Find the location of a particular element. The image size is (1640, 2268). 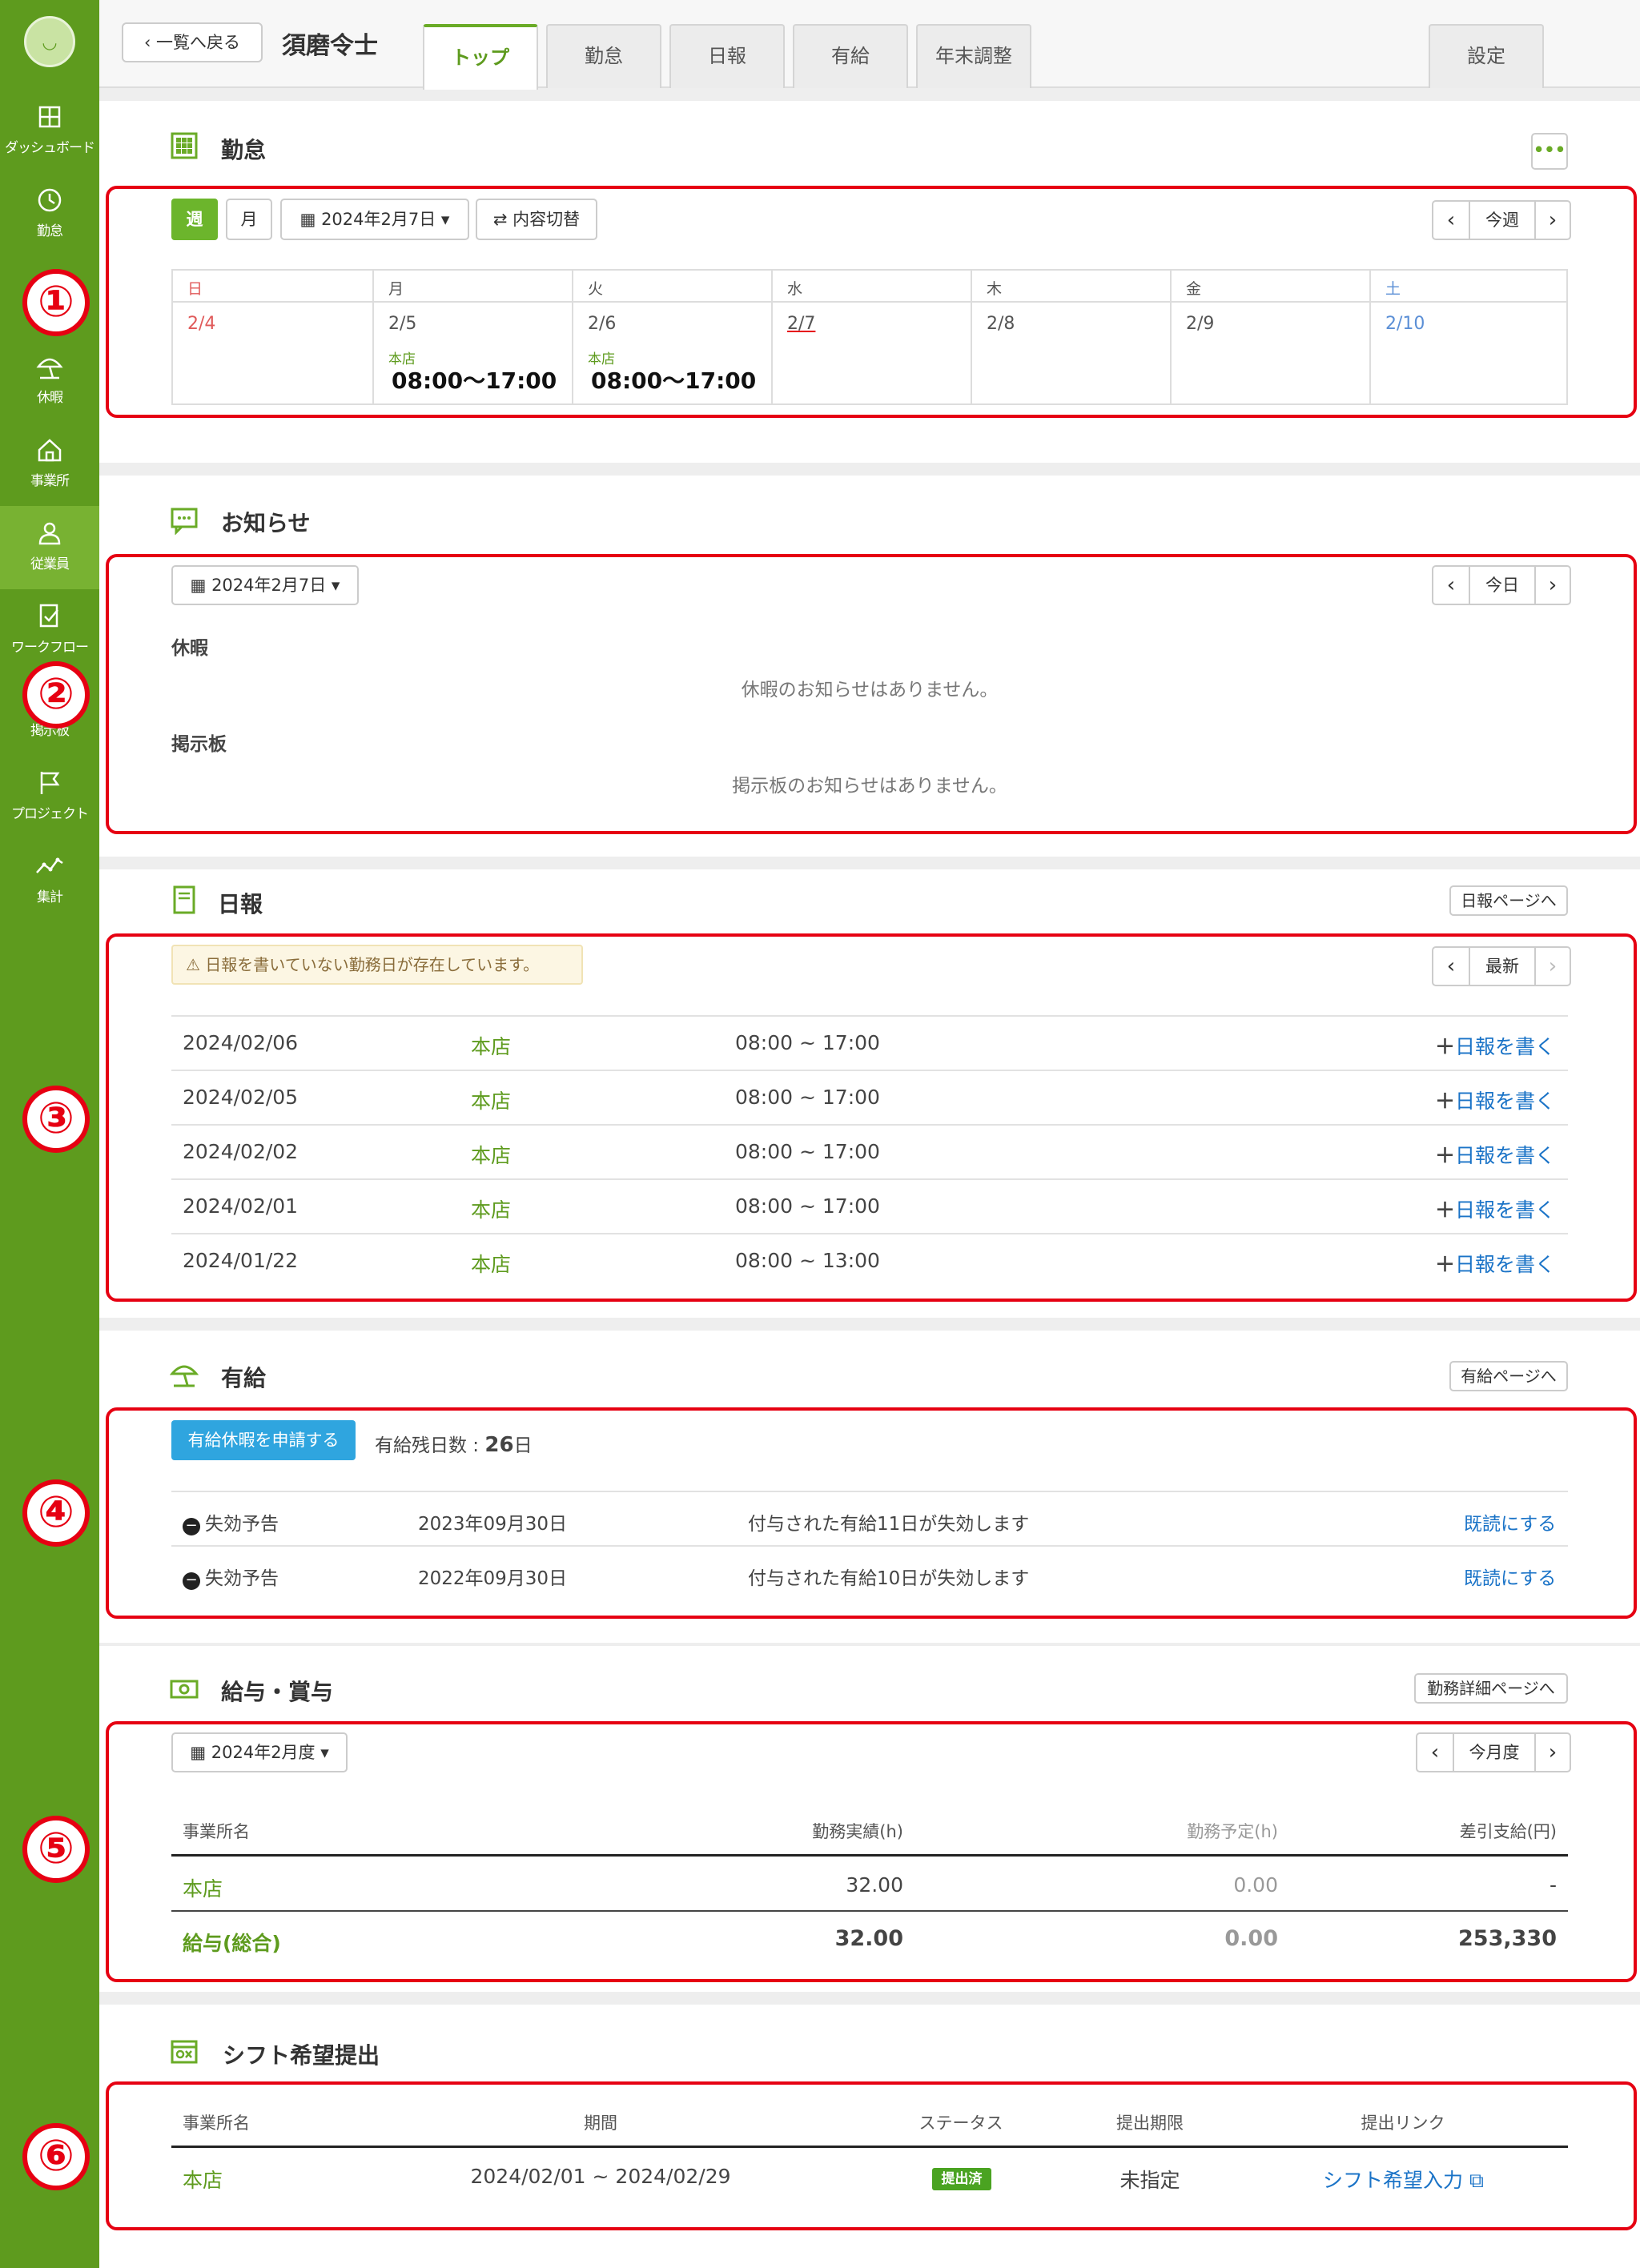

date-picker-button: ▦ 2024年2月7日 ▾ is located at coordinates (374, 219).